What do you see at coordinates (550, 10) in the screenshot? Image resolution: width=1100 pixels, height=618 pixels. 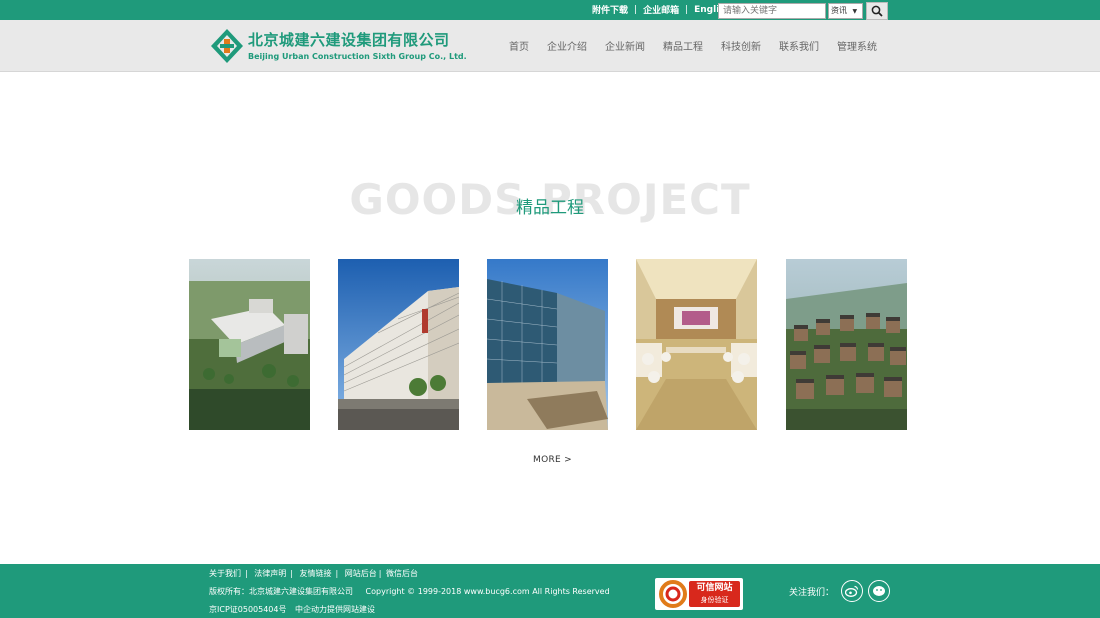 I see `top-bar: 附件下载 | 企业邮箱 | English 资讯 ▼` at bounding box center [550, 10].